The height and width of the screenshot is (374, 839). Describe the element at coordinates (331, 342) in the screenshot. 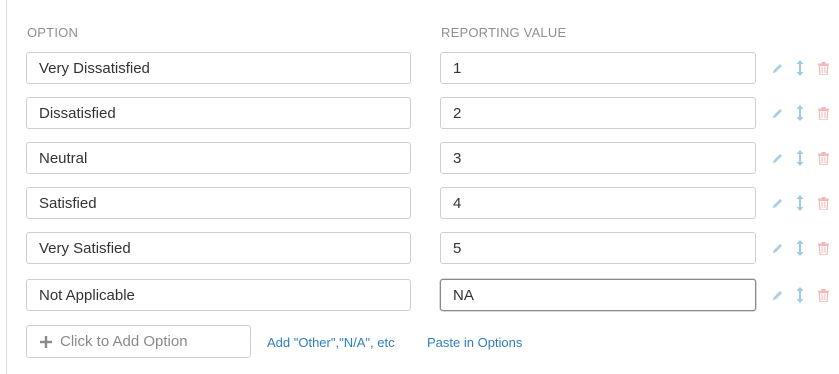

I see `add-other-link: Add "Other","N/A", etc` at that location.